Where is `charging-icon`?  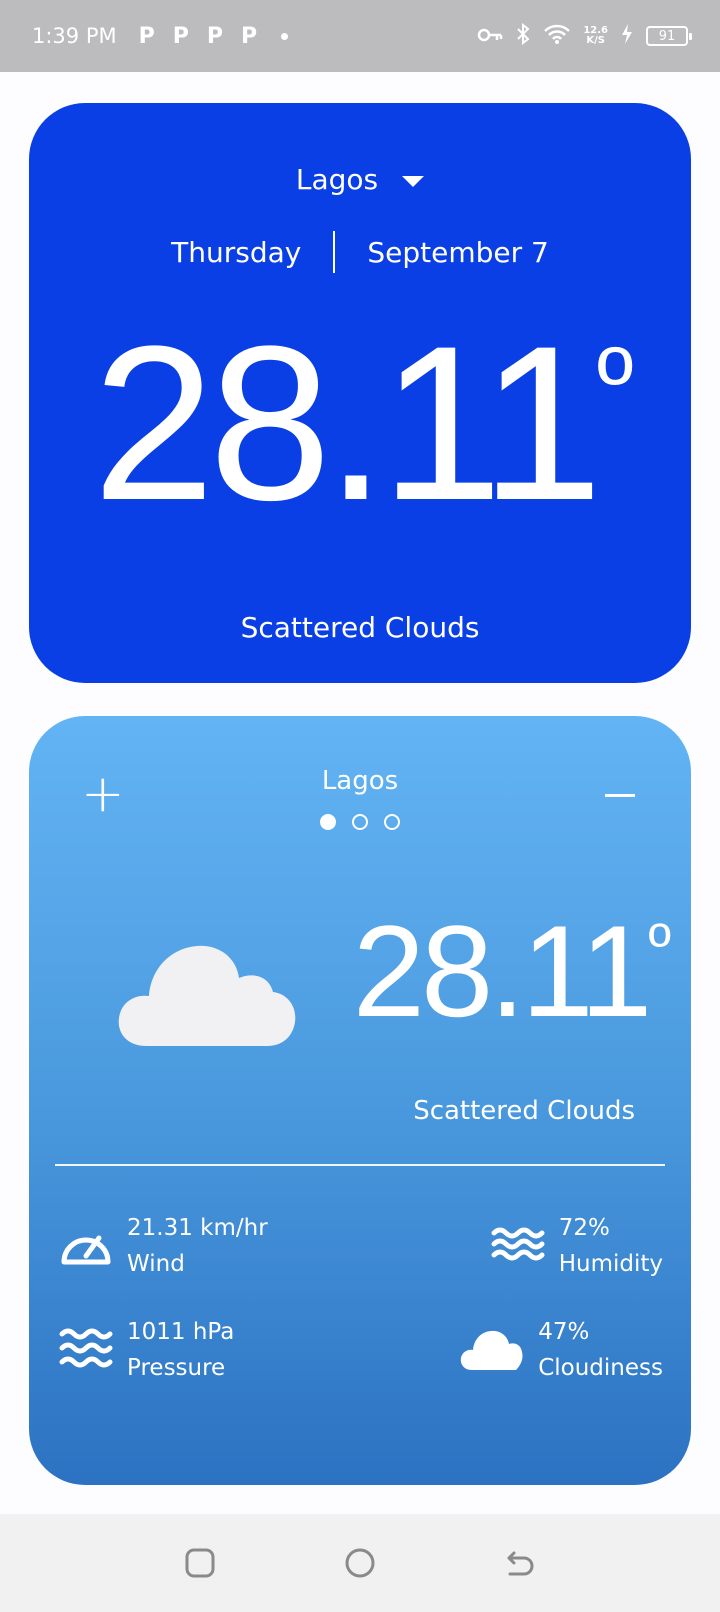
charging-icon is located at coordinates (627, 36).